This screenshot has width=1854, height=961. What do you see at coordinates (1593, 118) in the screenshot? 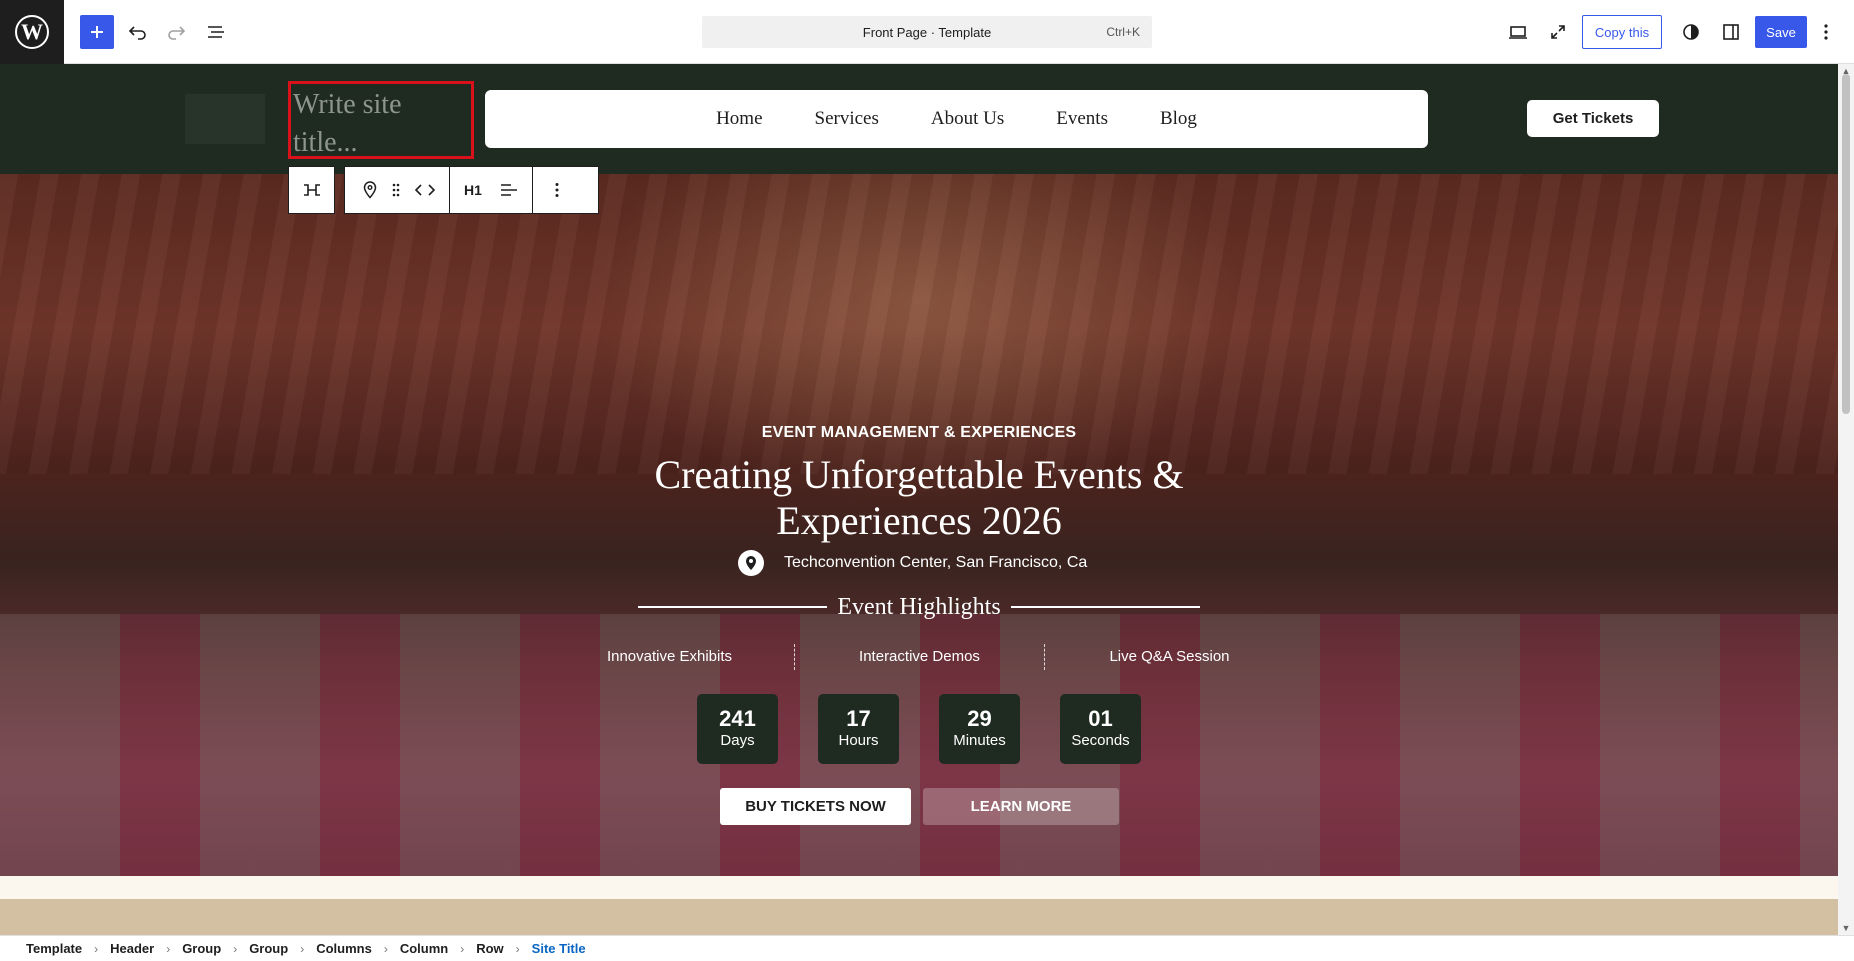
I see `get-tickets-button: Get Tickets` at bounding box center [1593, 118].